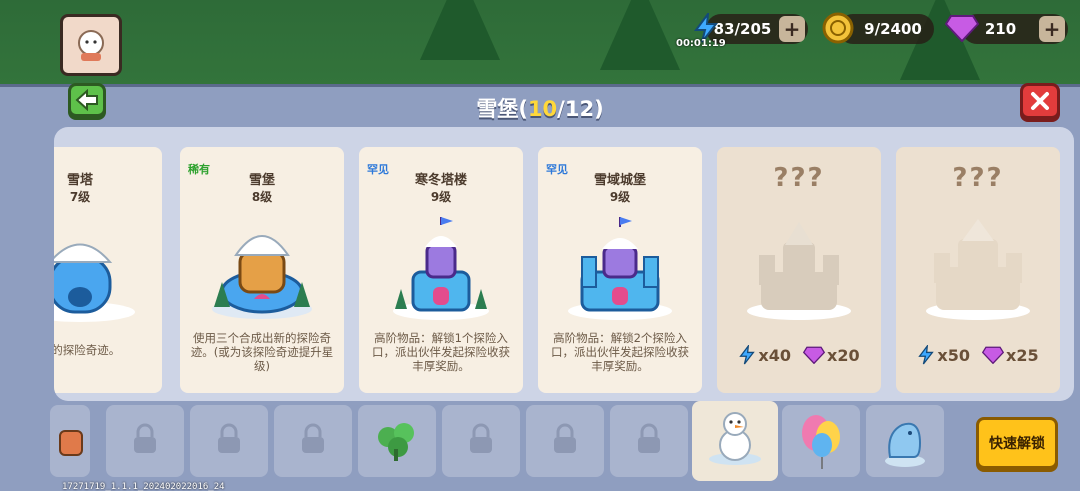  I want to click on energy-timer: 00:01:19, so click(701, 43).